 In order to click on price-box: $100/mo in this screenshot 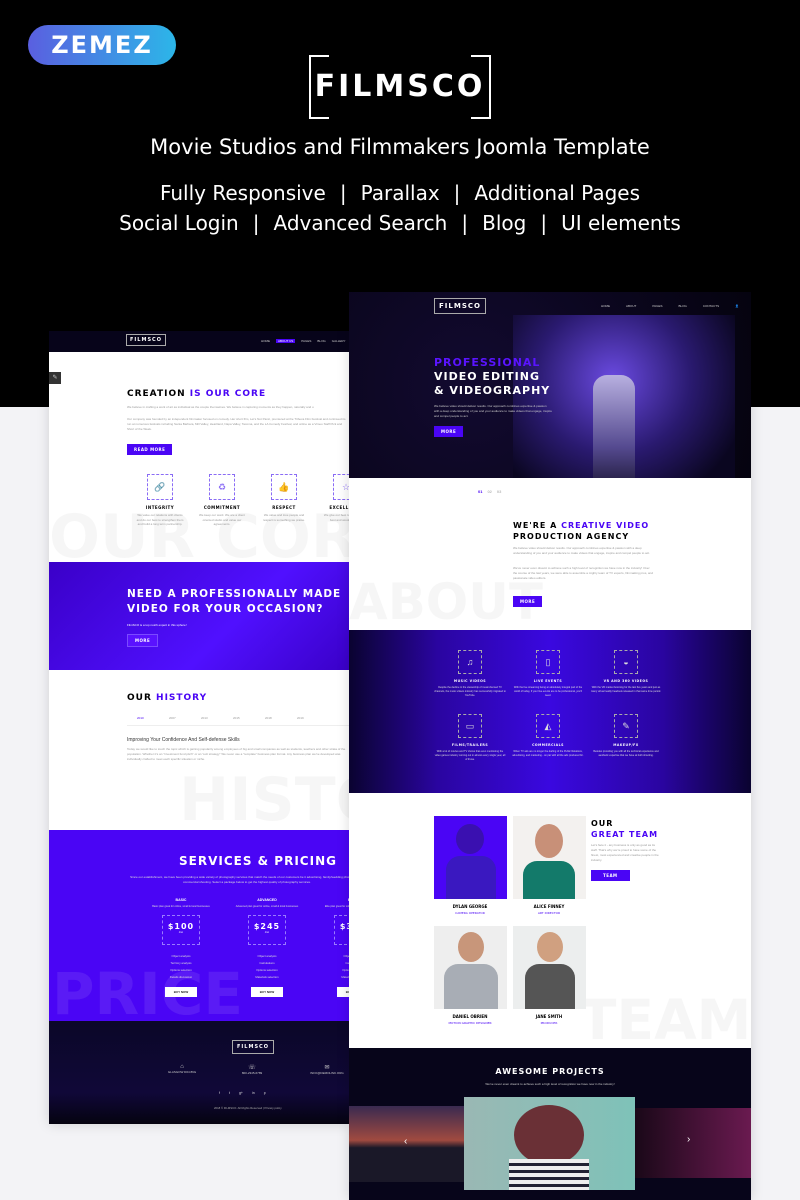, I will do `click(181, 930)`.